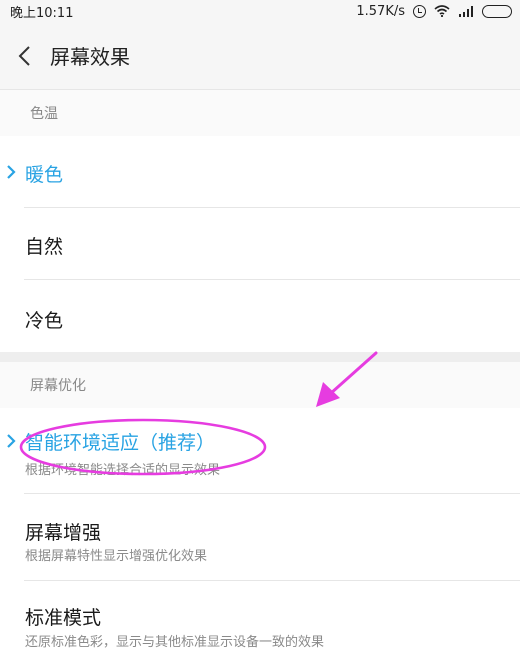 The image size is (520, 670). What do you see at coordinates (42, 13) in the screenshot?
I see `status-time: 晚上10:11` at bounding box center [42, 13].